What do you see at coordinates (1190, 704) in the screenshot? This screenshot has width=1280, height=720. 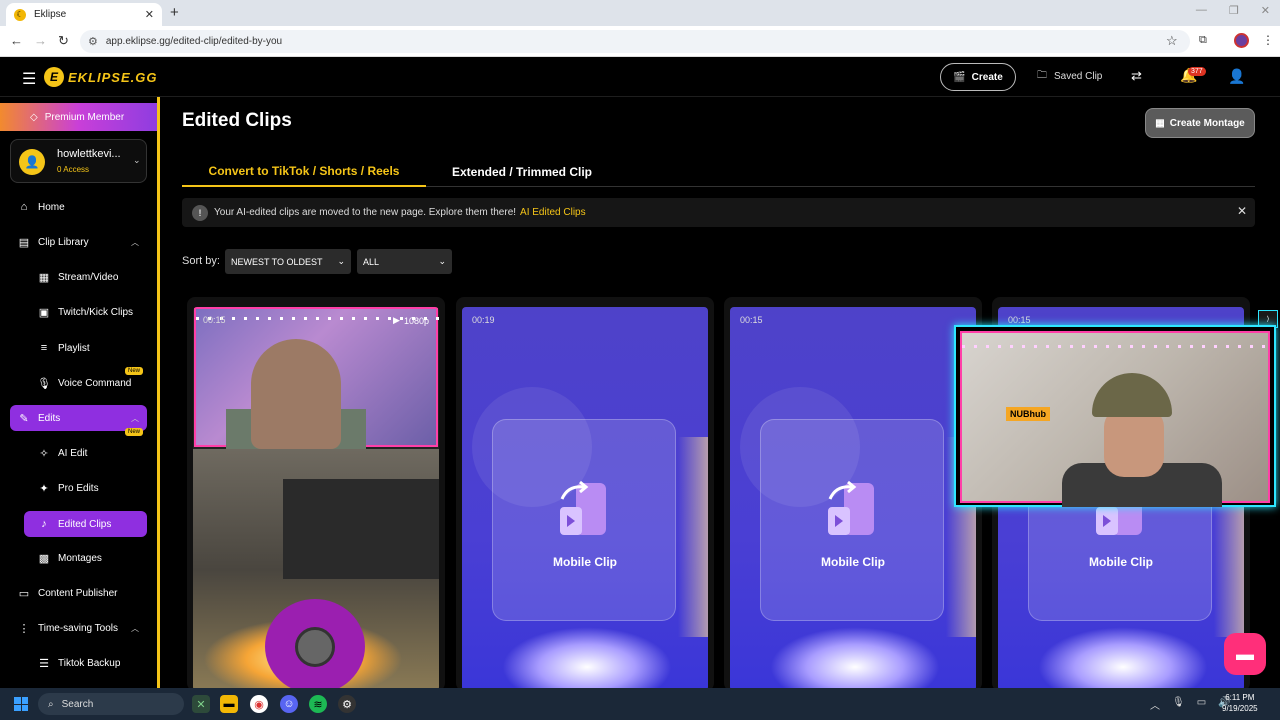 I see `system-tray: ︿ 🎙 ▭ 🔊` at bounding box center [1190, 704].